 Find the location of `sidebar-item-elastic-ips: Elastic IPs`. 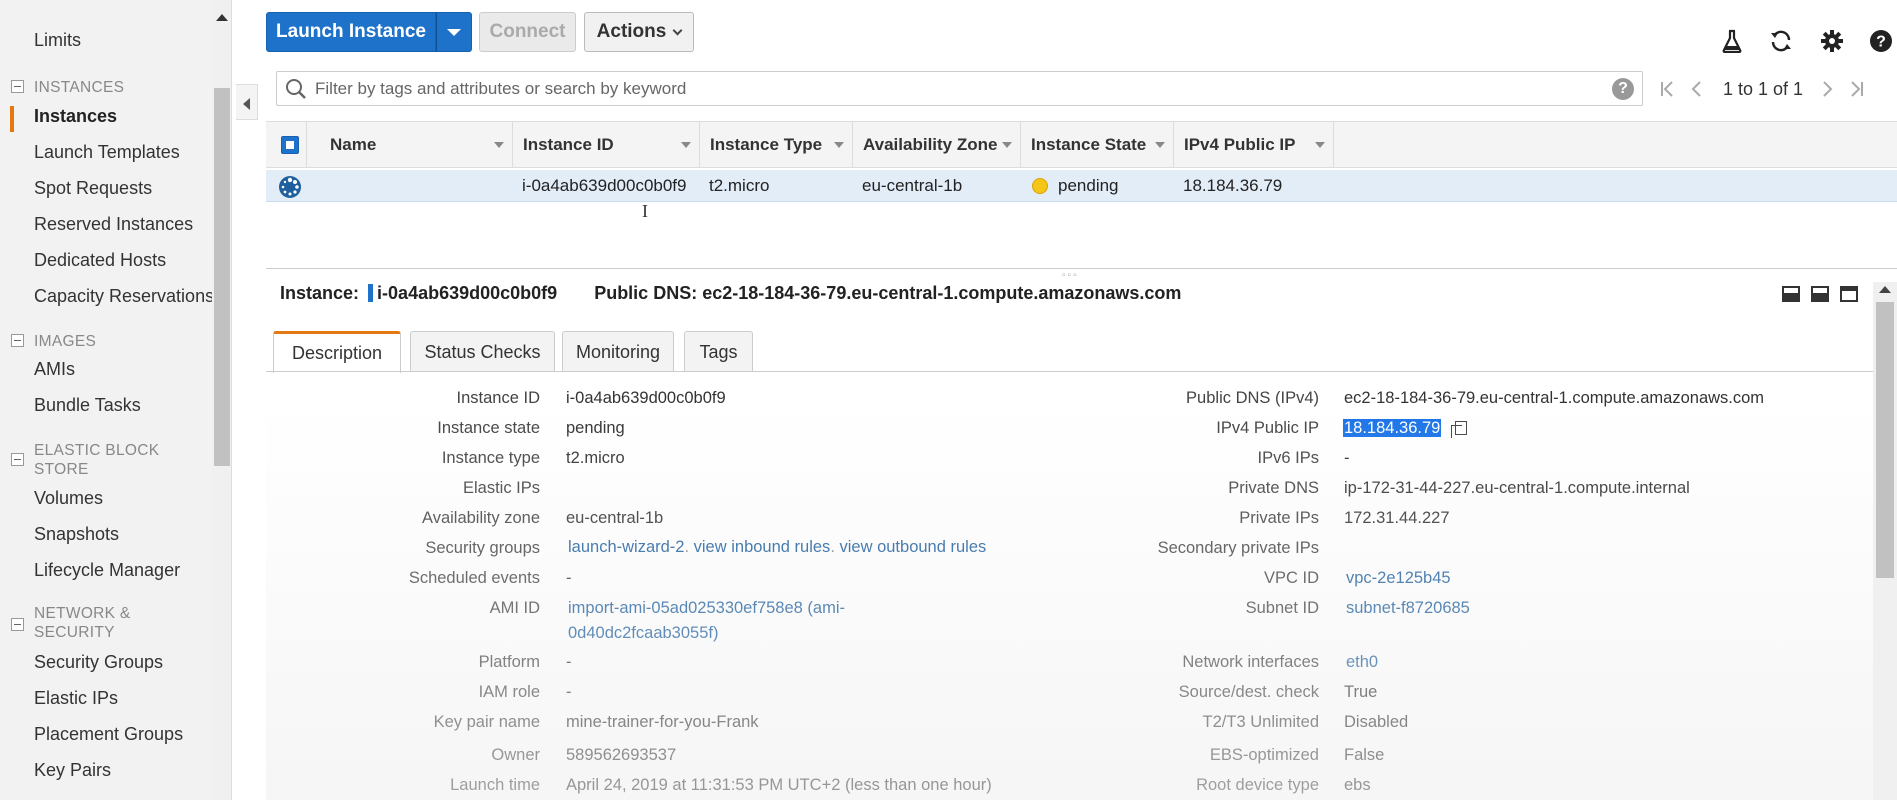

sidebar-item-elastic-ips: Elastic IPs is located at coordinates (76, 698).